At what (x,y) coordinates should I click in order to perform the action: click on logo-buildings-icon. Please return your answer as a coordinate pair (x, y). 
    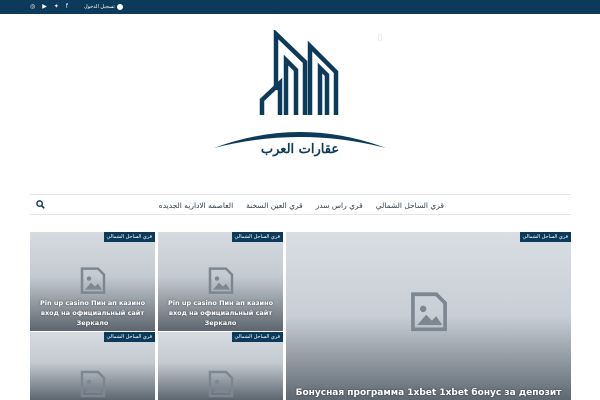
    Looking at the image, I should click on (300, 89).